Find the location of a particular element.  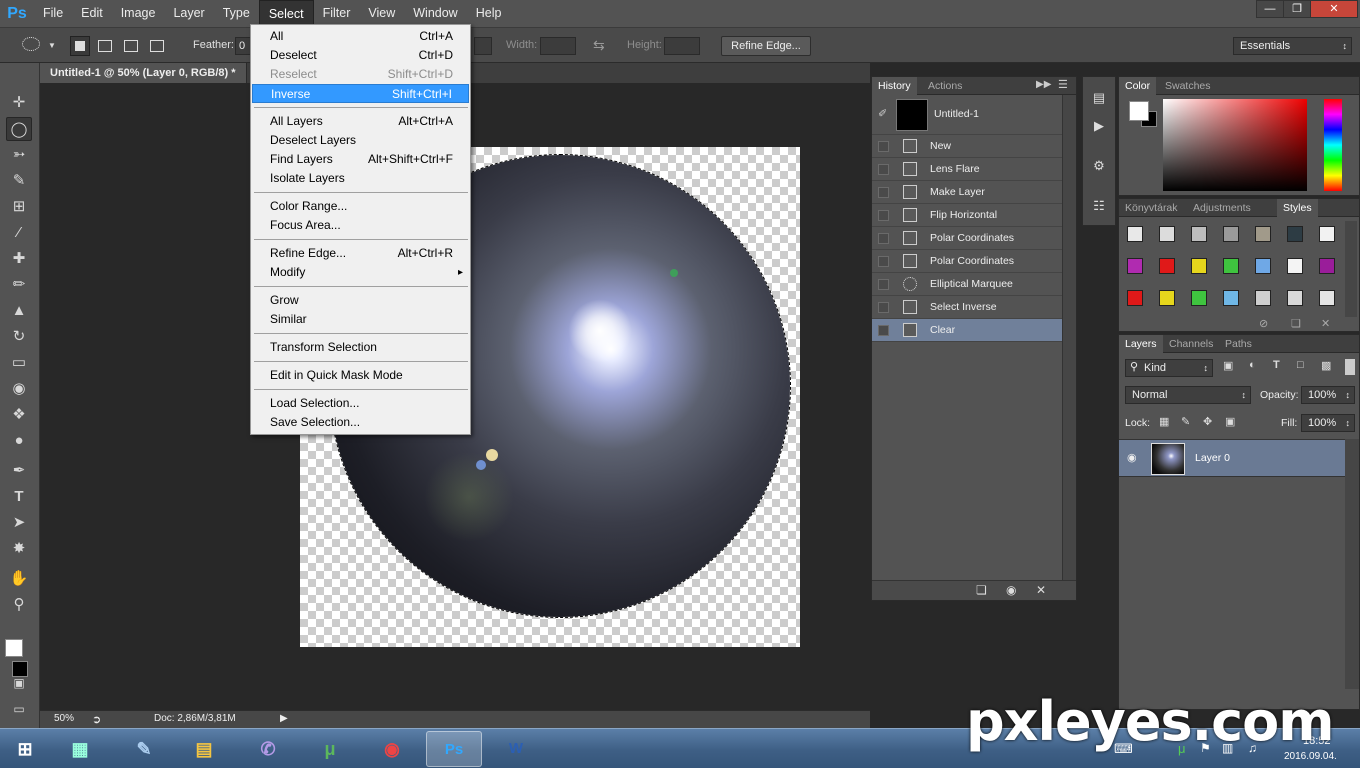

snapshot-camera-icon: ◉ is located at coordinates (1011, 590).